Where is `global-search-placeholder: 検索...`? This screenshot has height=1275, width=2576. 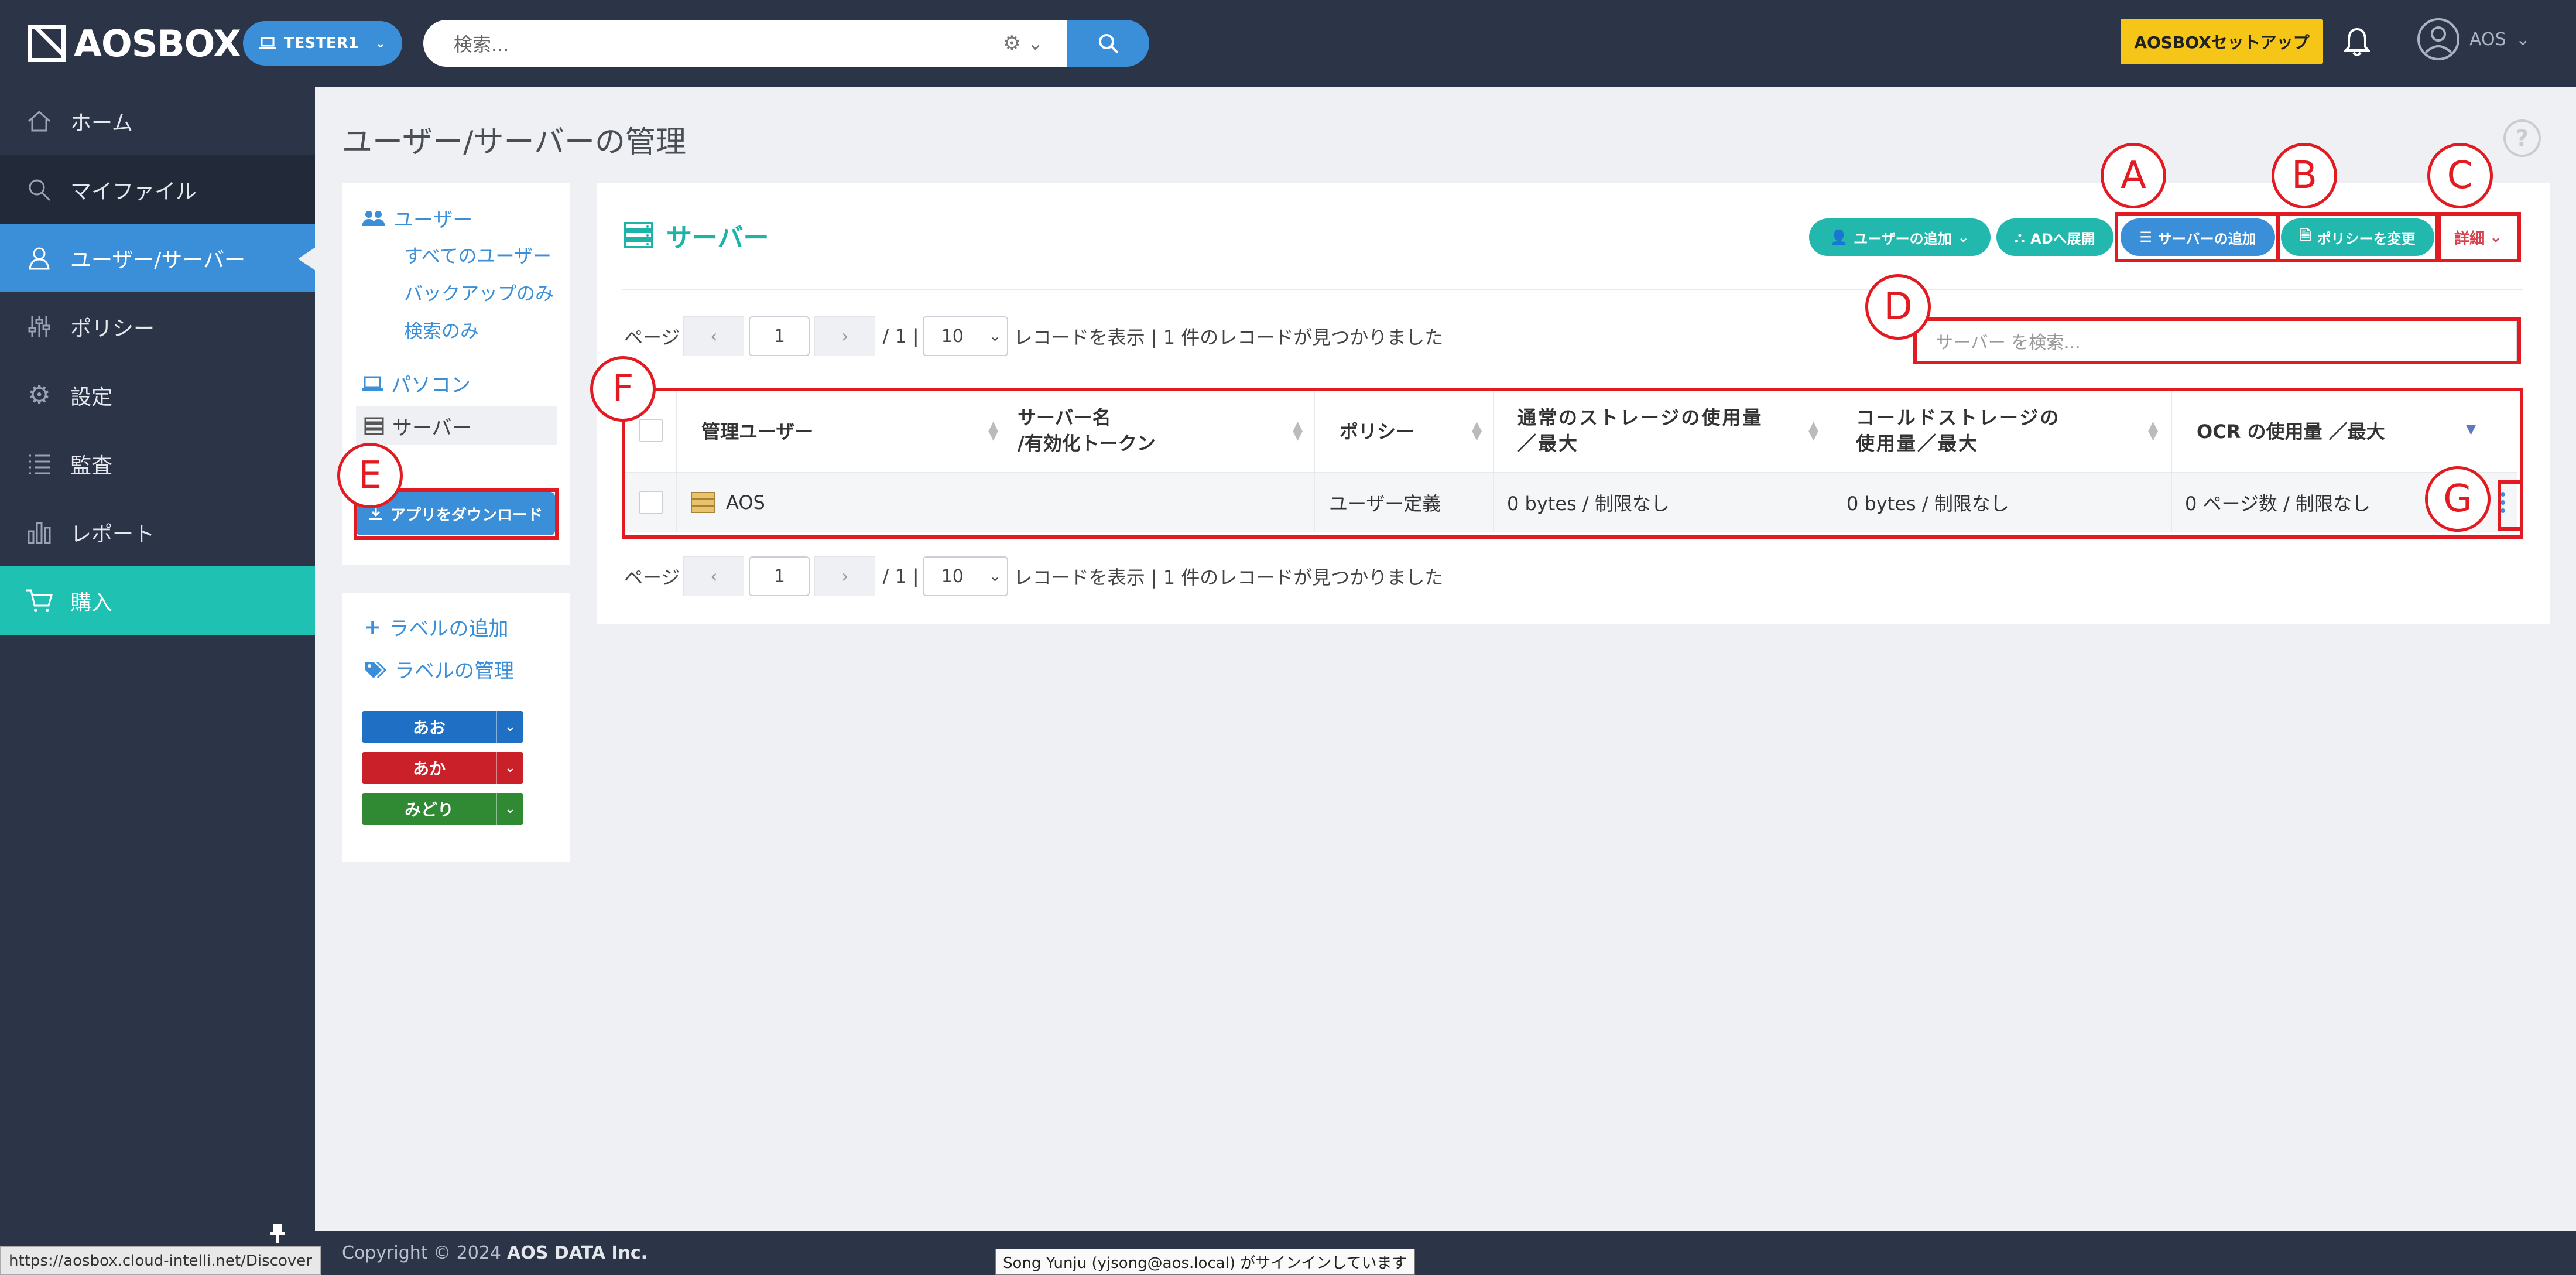 global-search-placeholder: 検索... is located at coordinates (481, 44).